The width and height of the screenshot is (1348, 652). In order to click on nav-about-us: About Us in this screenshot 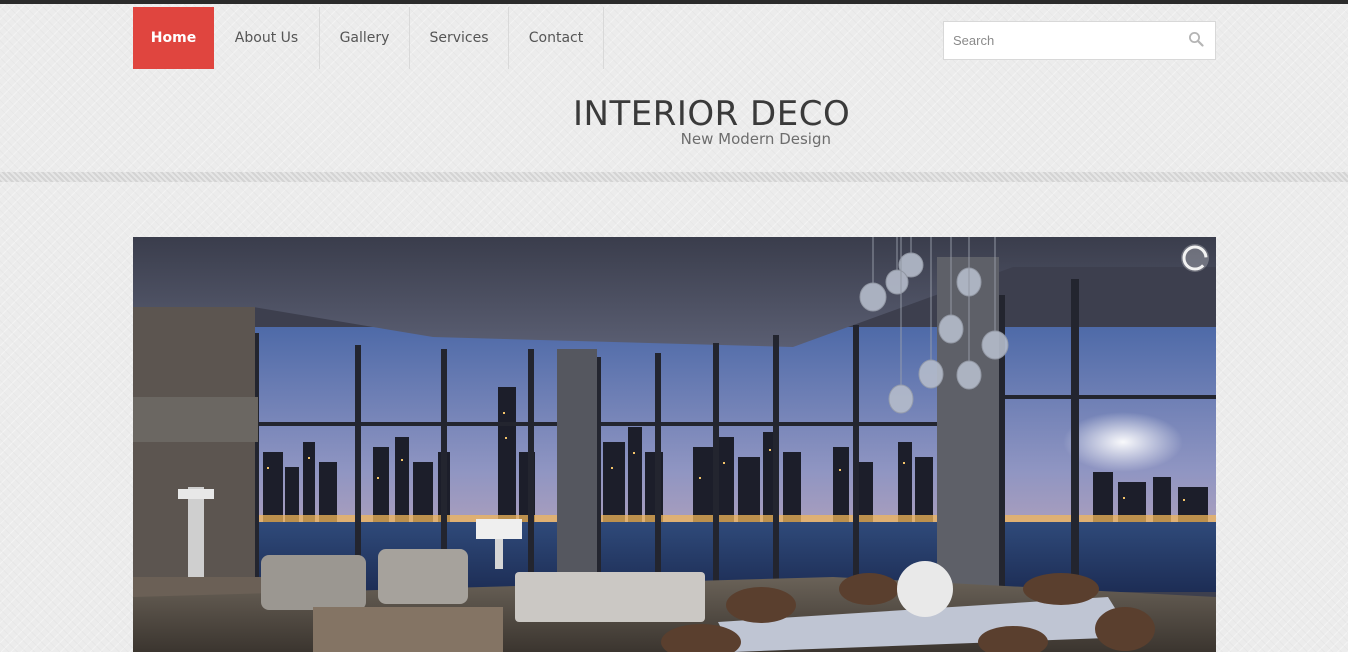, I will do `click(267, 38)`.